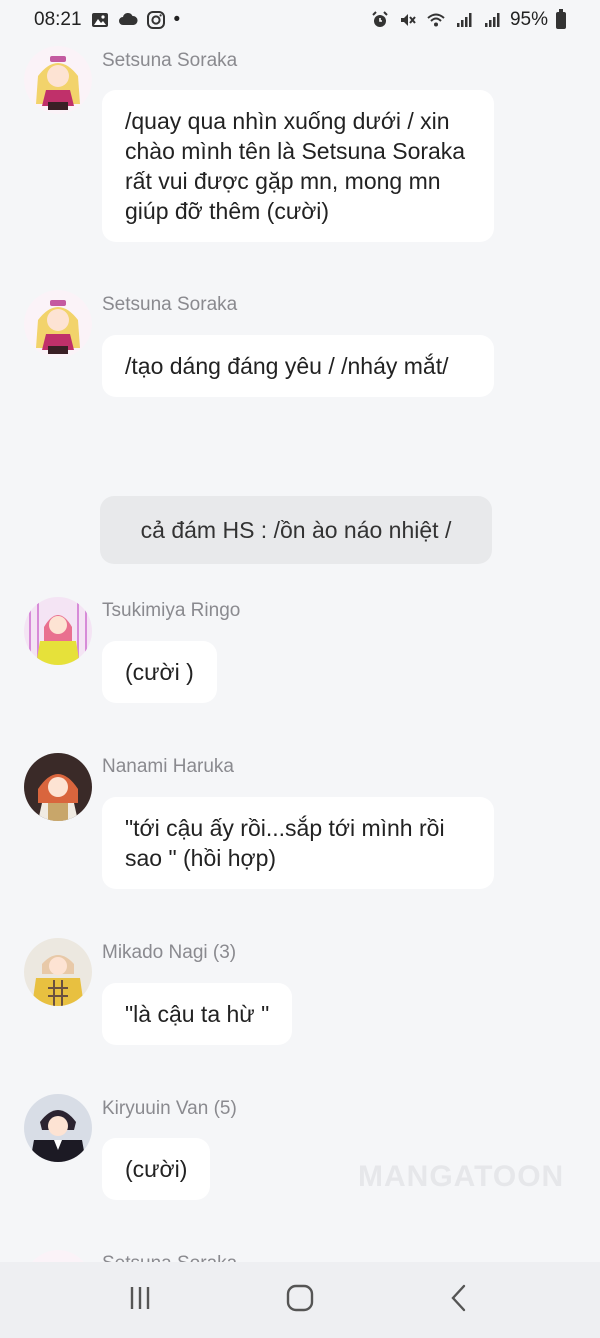 This screenshot has height=1338, width=600. I want to click on recents-button, so click(140, 1300).